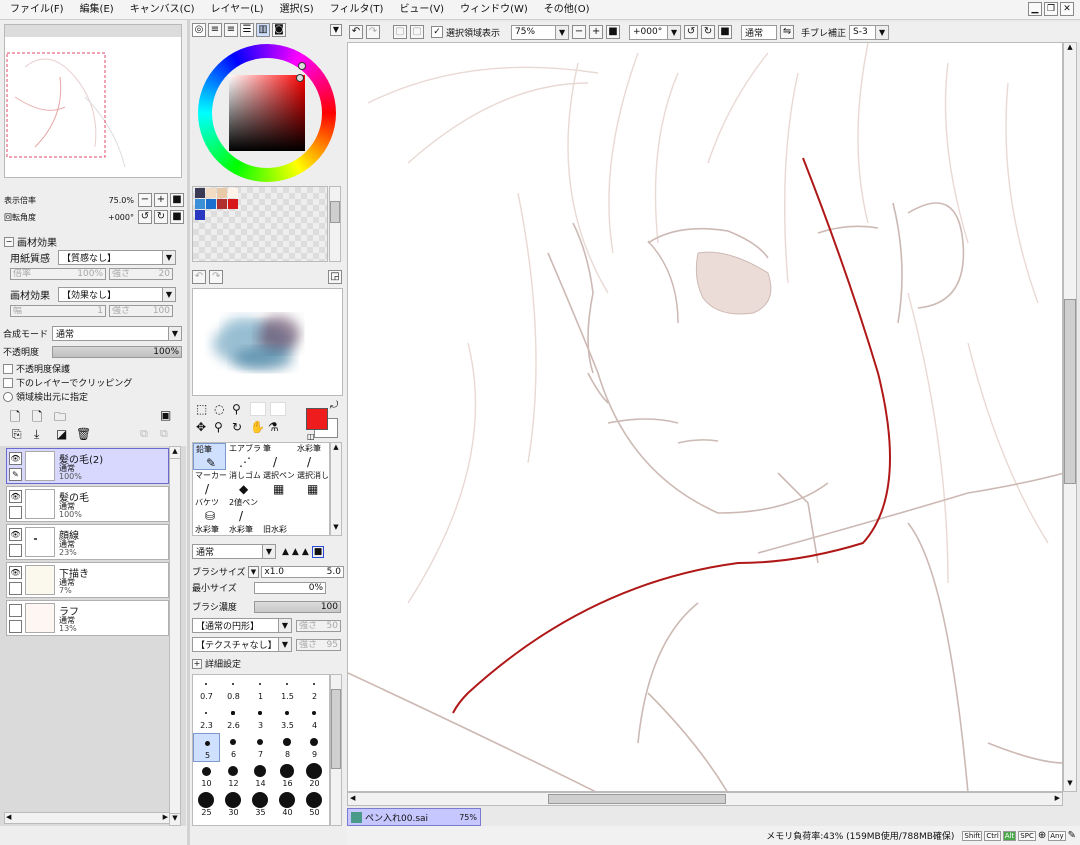 Image resolution: width=1080 pixels, height=845 pixels. Describe the element at coordinates (297, 606) in the screenshot. I see `density-slider: 100` at that location.